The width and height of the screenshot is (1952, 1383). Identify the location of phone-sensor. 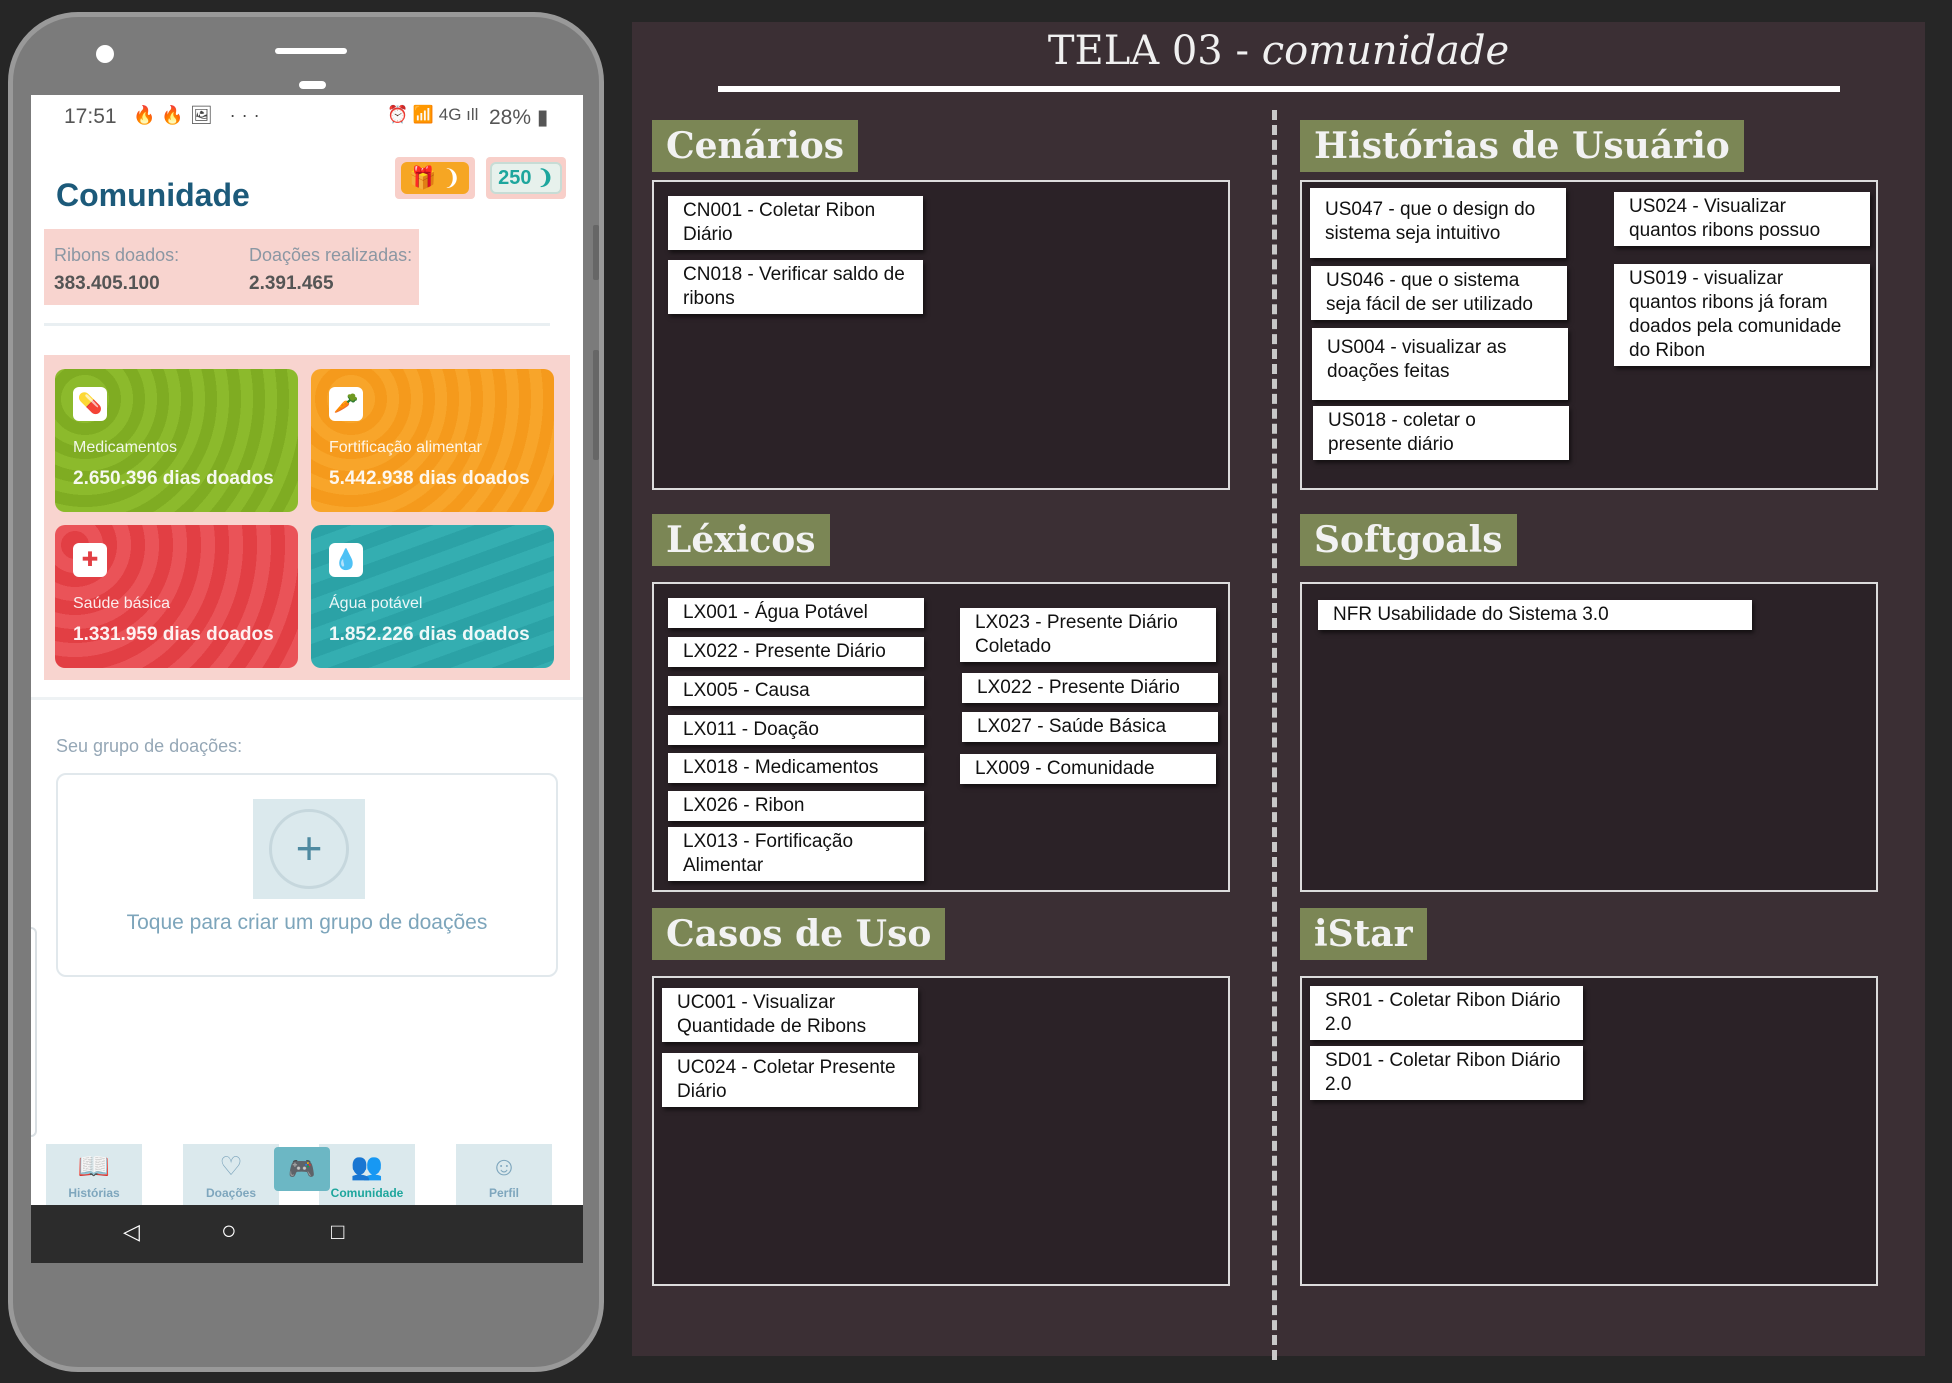
(312, 85).